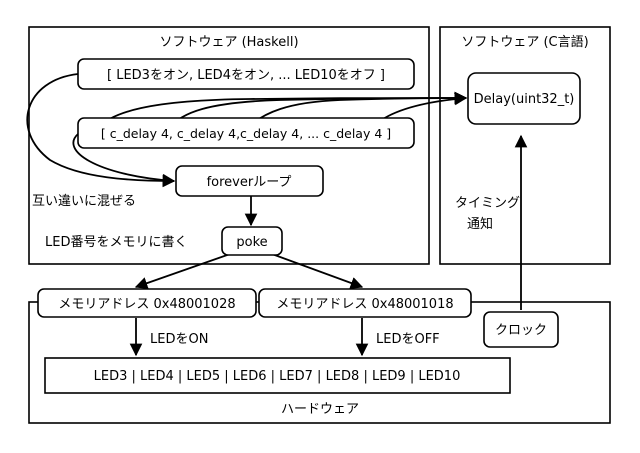  Describe the element at coordinates (408, 339) in the screenshot. I see `led-off-label: LEDをOFF` at that location.